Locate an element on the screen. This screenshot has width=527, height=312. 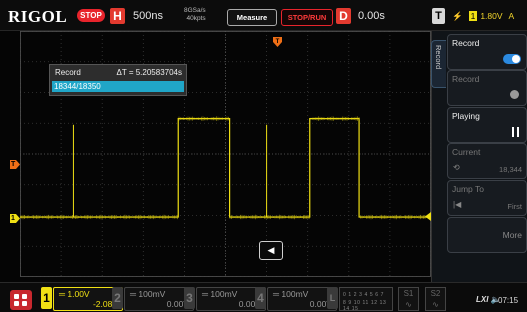
jump-to-value: First is located at coordinates (514, 206).